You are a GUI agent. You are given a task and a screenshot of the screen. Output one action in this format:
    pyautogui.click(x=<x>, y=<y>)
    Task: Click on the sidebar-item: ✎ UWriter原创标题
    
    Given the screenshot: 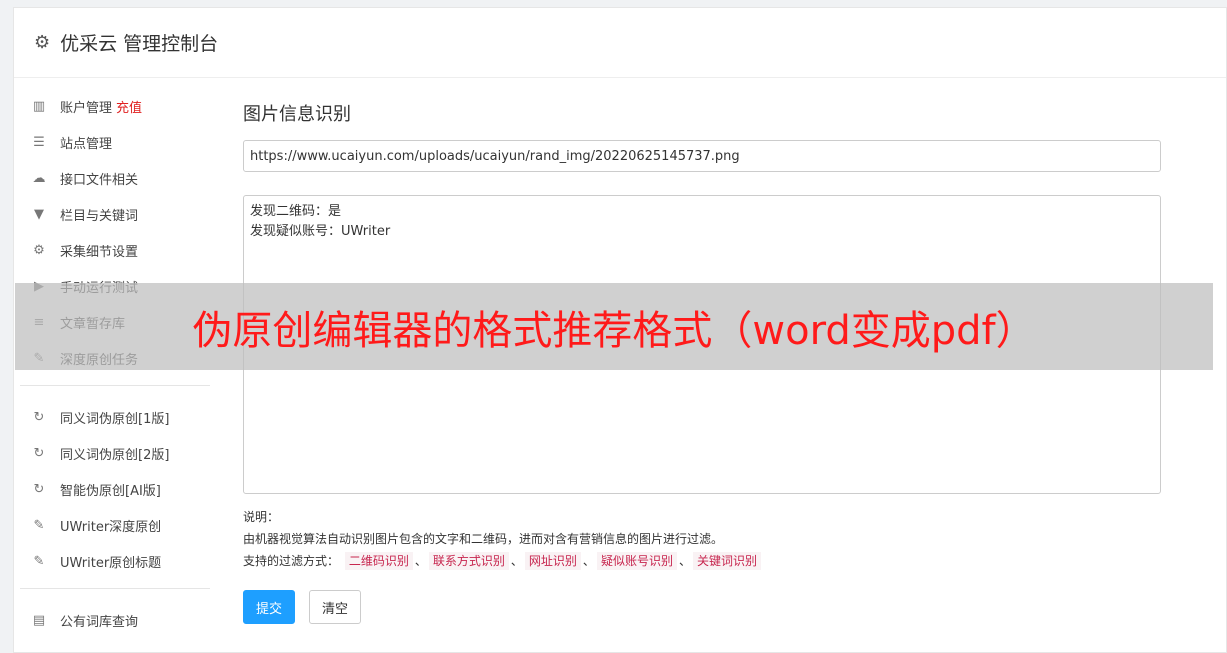 What is the action you would take?
    pyautogui.click(x=115, y=561)
    